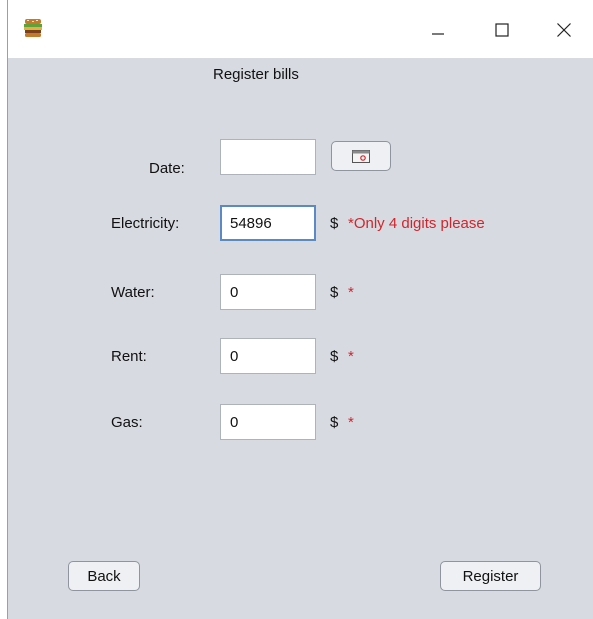 This screenshot has height=619, width=593. What do you see at coordinates (104, 576) in the screenshot?
I see `back-button: Back` at bounding box center [104, 576].